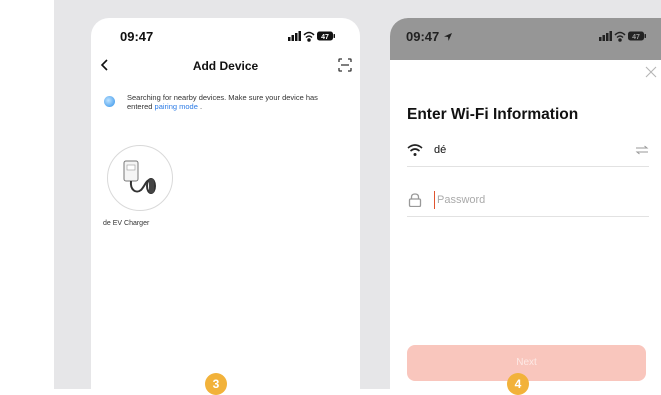  I want to click on ev-charger-icon, so click(139, 177).